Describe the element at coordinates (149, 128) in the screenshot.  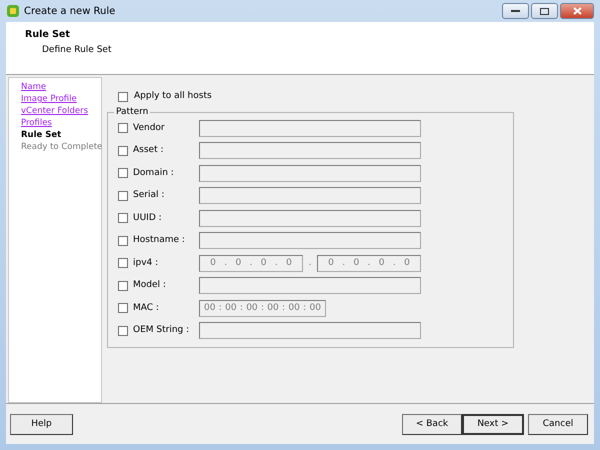
I see `field-label: Vendor` at that location.